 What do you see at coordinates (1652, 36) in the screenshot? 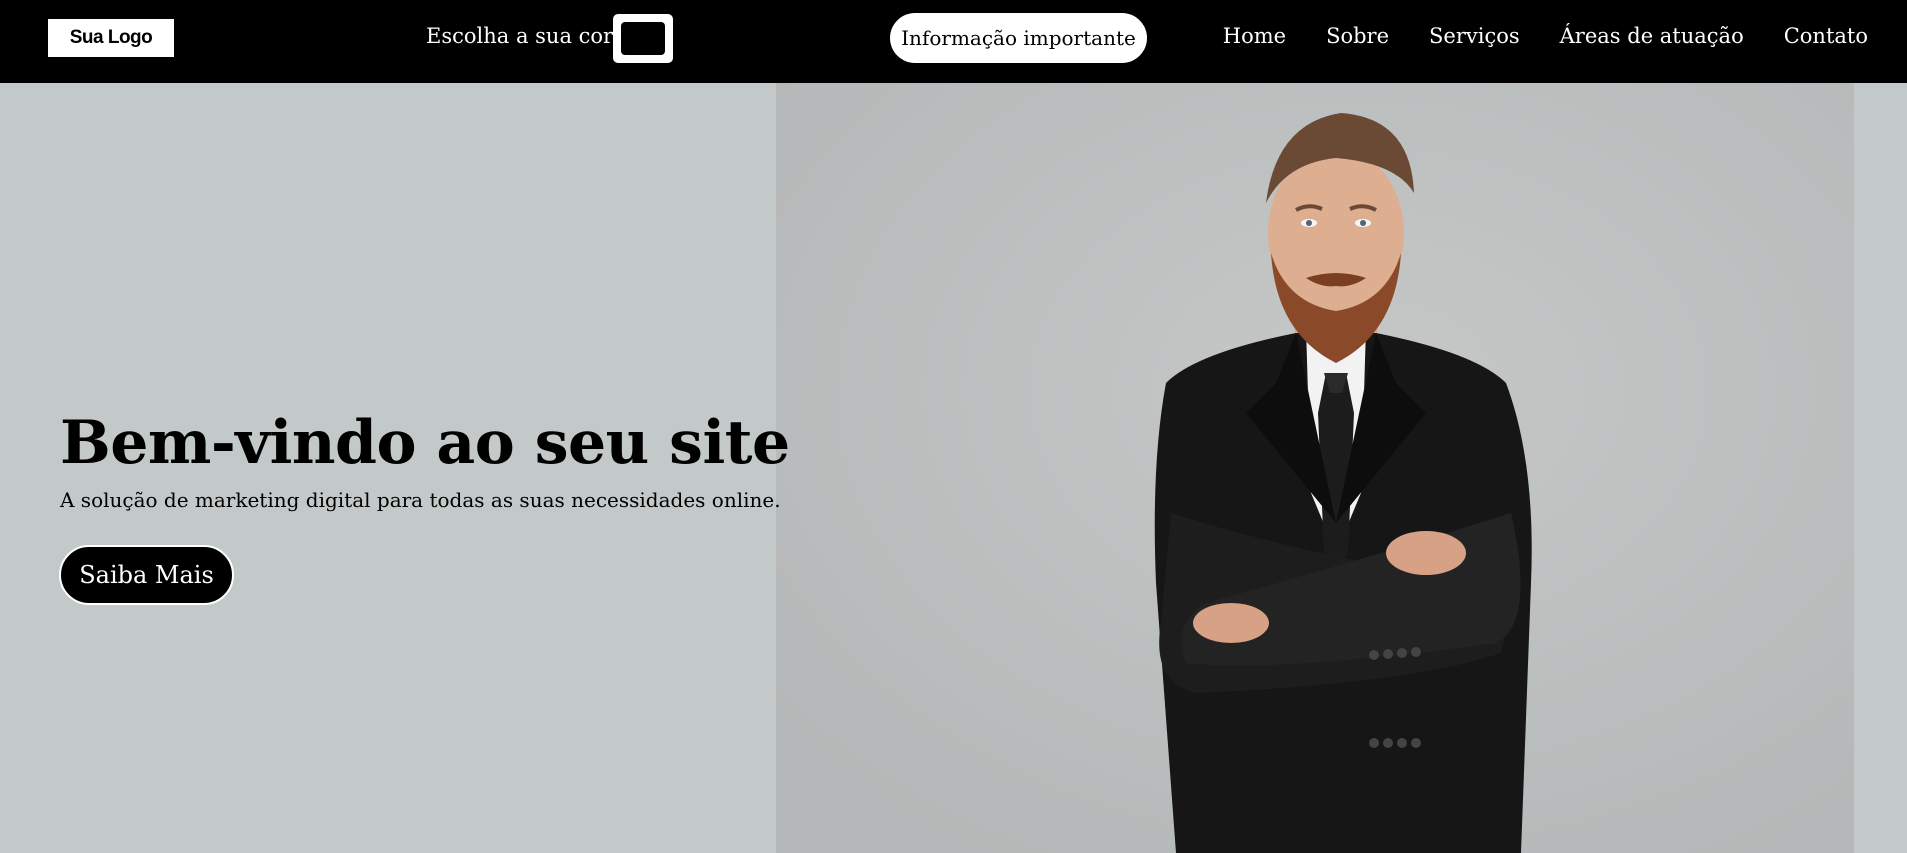
I see `nav-link-areas: Áreas de atuação` at bounding box center [1652, 36].